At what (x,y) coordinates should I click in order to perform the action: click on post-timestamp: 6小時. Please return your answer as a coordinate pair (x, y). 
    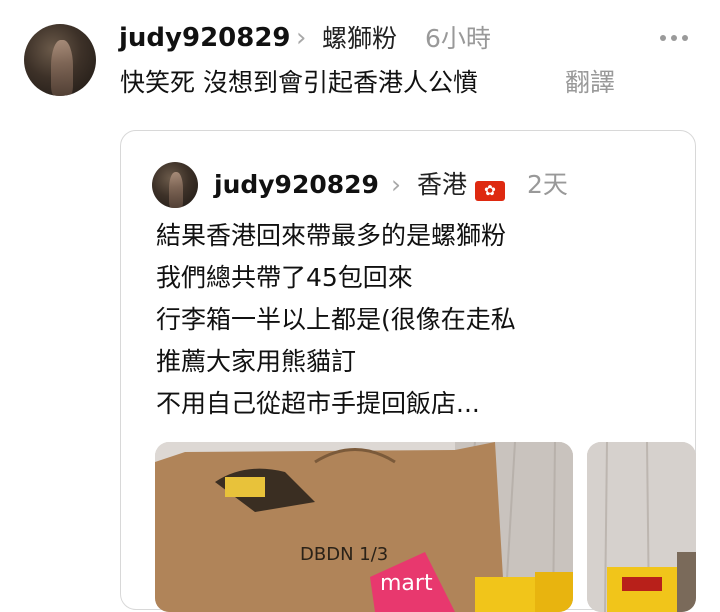
    Looking at the image, I should click on (458, 38).